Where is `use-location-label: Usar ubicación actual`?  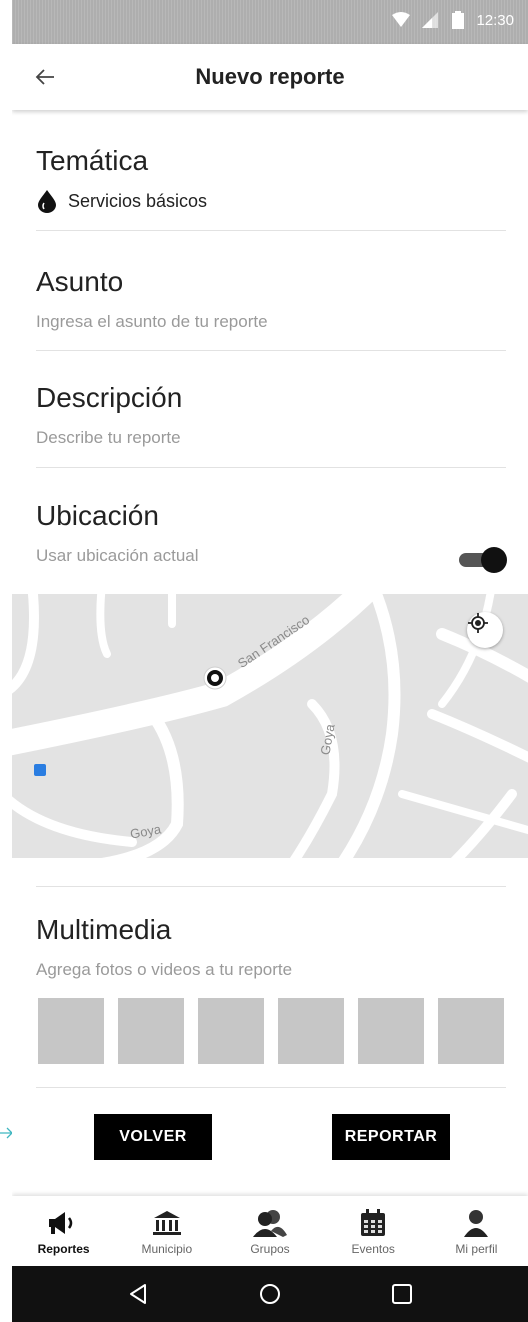
use-location-label: Usar ubicación actual is located at coordinates (117, 555).